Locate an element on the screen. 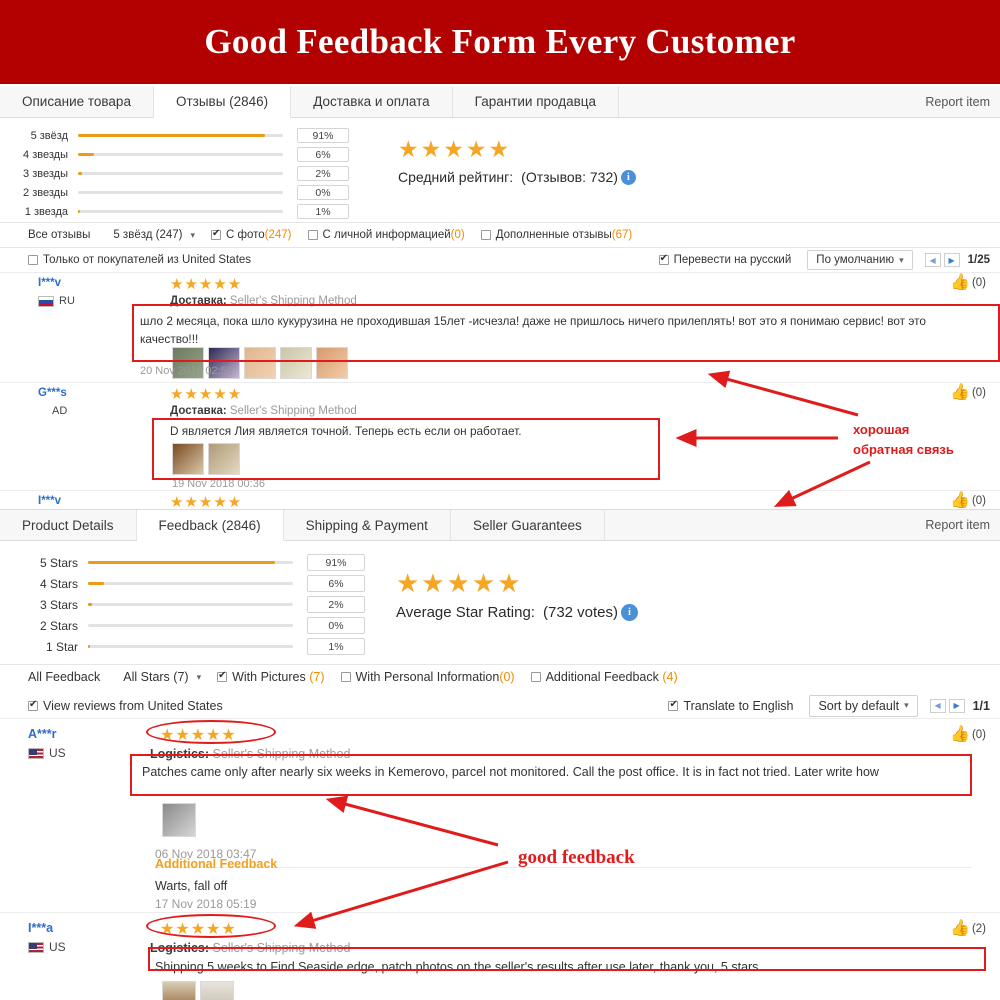 Image resolution: width=1000 pixels, height=1000 pixels. sort-dropdown-ru: По умолчанию ▾ is located at coordinates (860, 260).